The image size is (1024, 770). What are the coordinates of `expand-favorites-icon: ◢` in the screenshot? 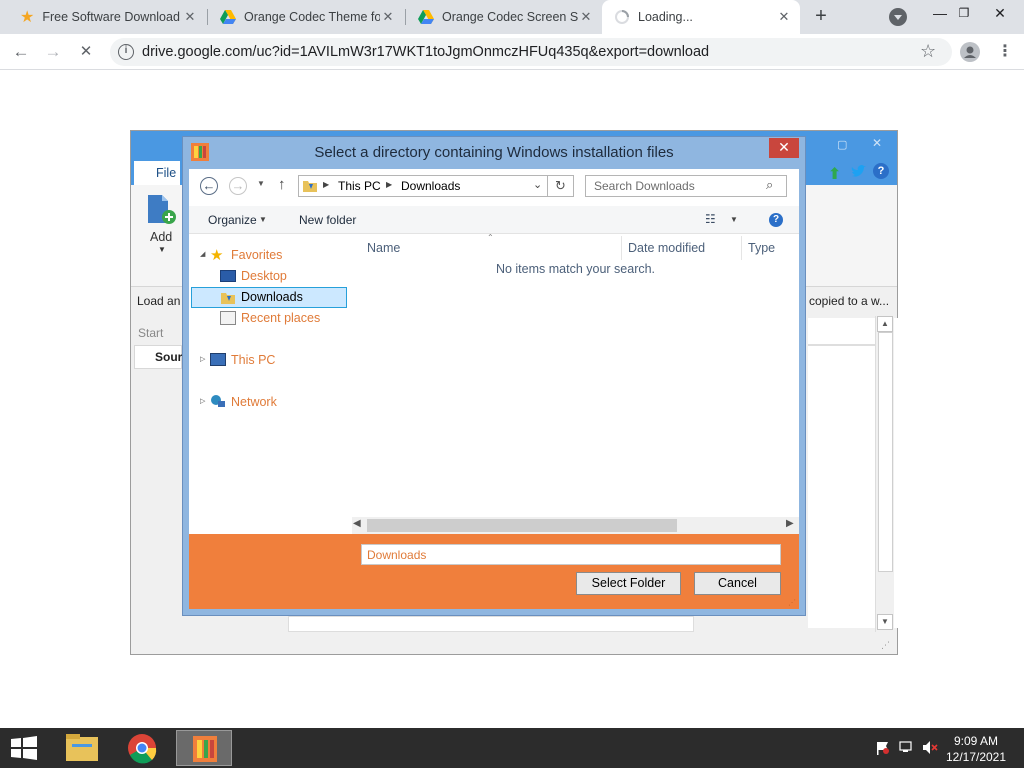 It's located at (202, 254).